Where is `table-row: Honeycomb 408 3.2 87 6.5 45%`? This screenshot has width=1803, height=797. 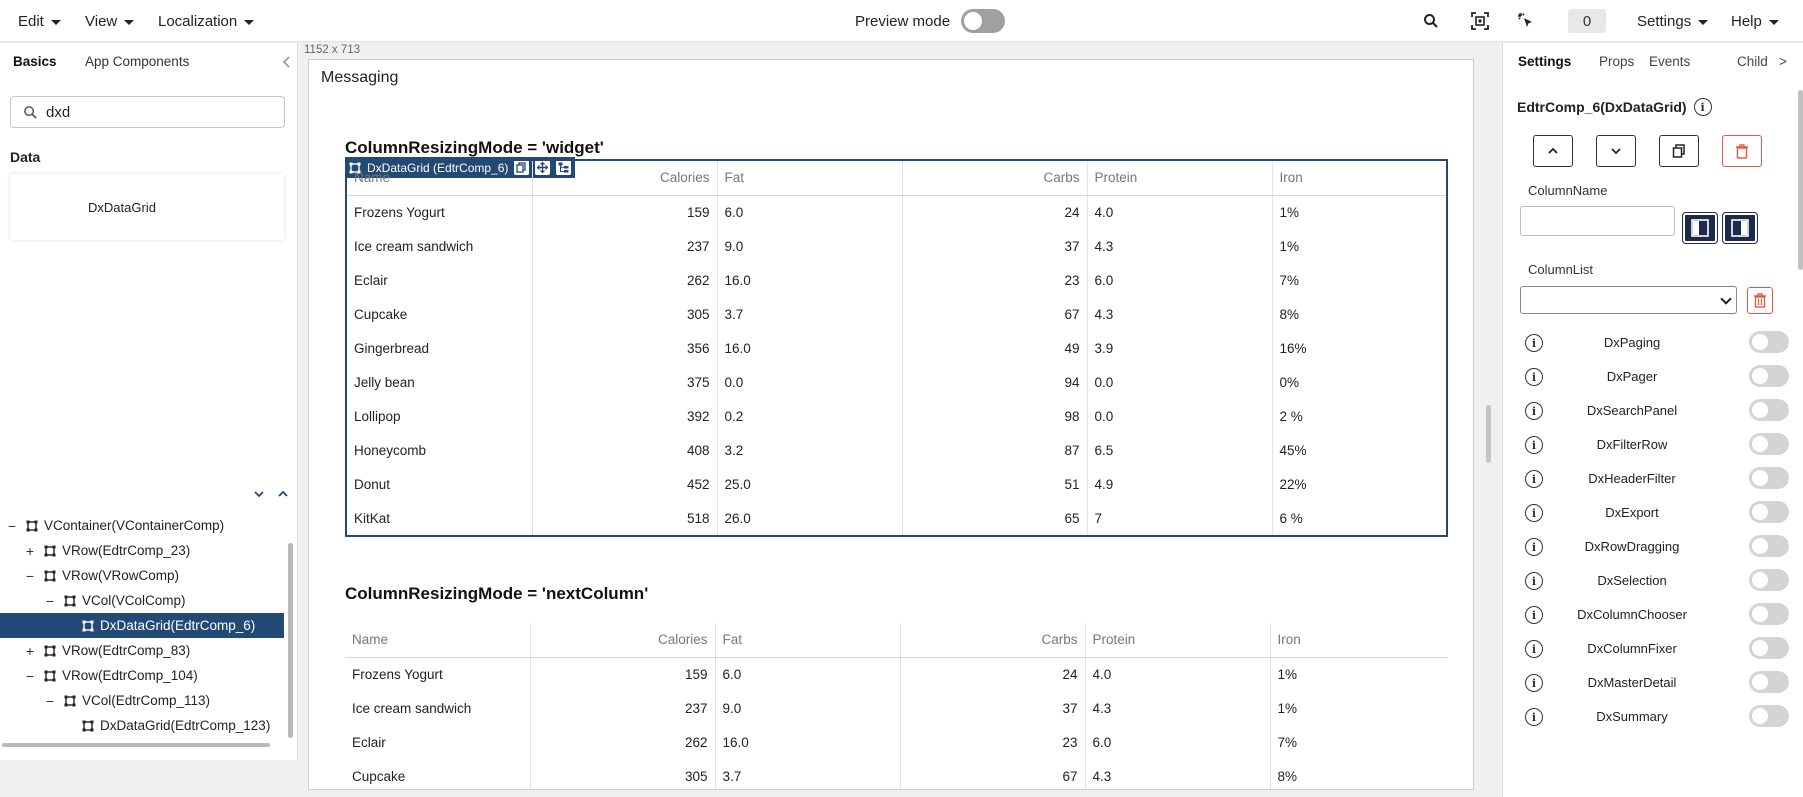 table-row: Honeycomb 408 3.2 87 6.5 45% is located at coordinates (896, 450).